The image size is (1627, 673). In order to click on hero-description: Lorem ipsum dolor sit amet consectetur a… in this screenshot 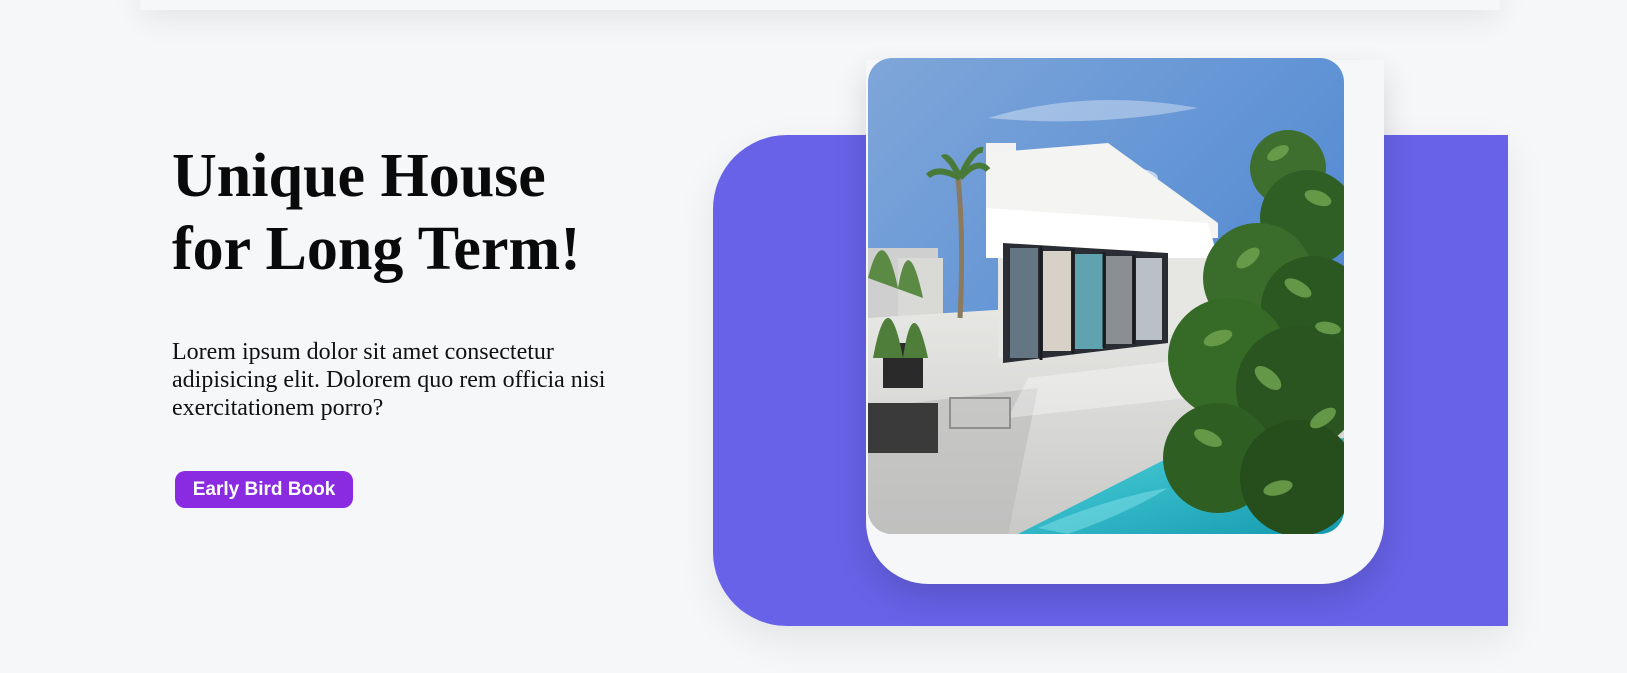, I will do `click(389, 380)`.